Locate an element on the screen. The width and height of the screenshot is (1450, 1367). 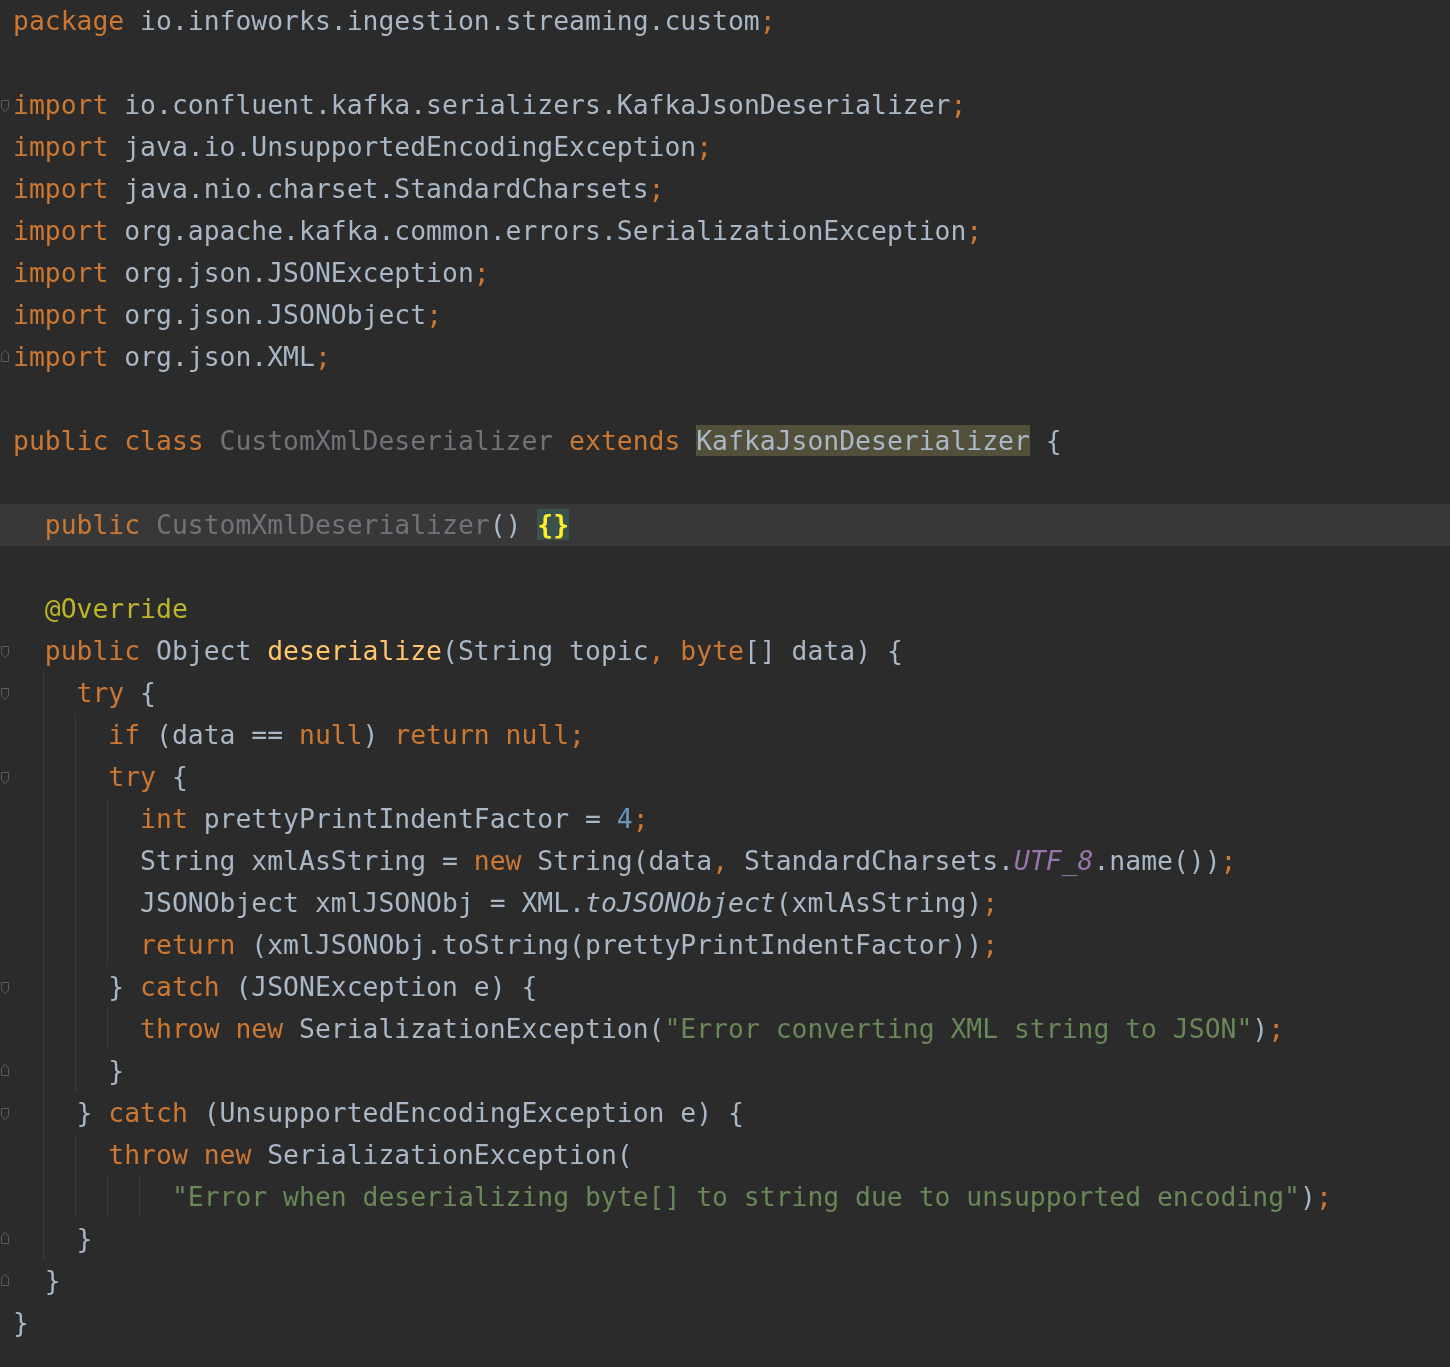
code-line: int prettyPrintIndentFactor = 4; is located at coordinates (394, 819).